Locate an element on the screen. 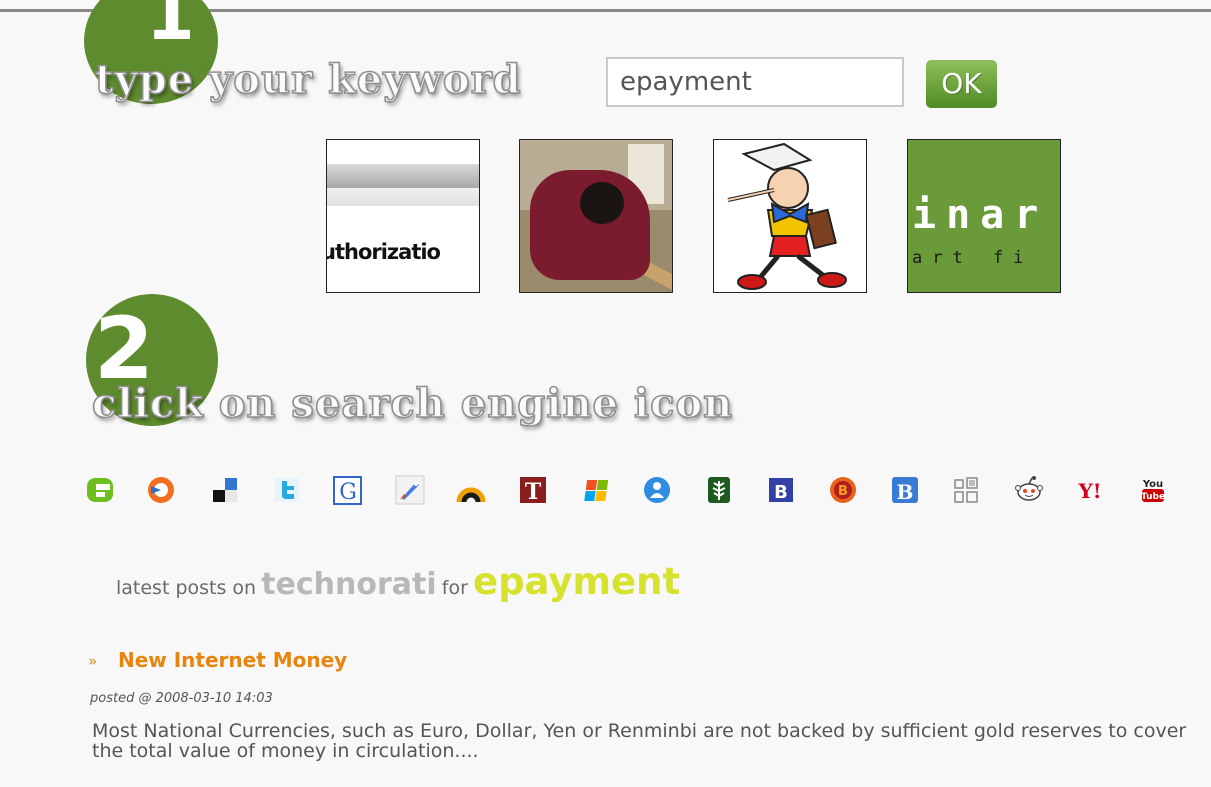 This screenshot has width=1211, height=787. thumb-text: uthorizatio is located at coordinates (383, 252).